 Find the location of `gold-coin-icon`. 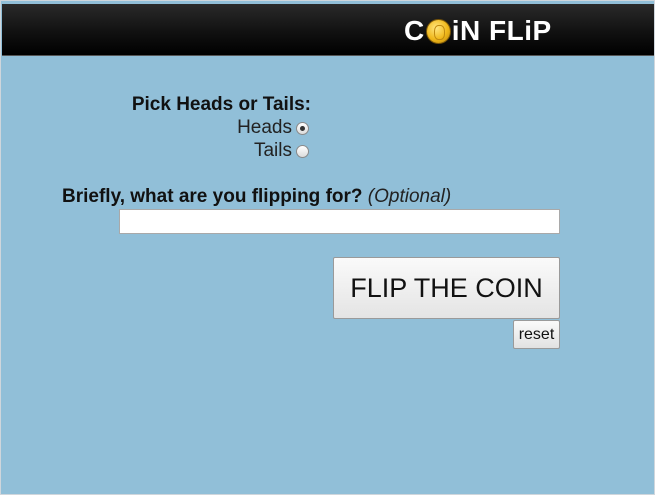

gold-coin-icon is located at coordinates (438, 31).